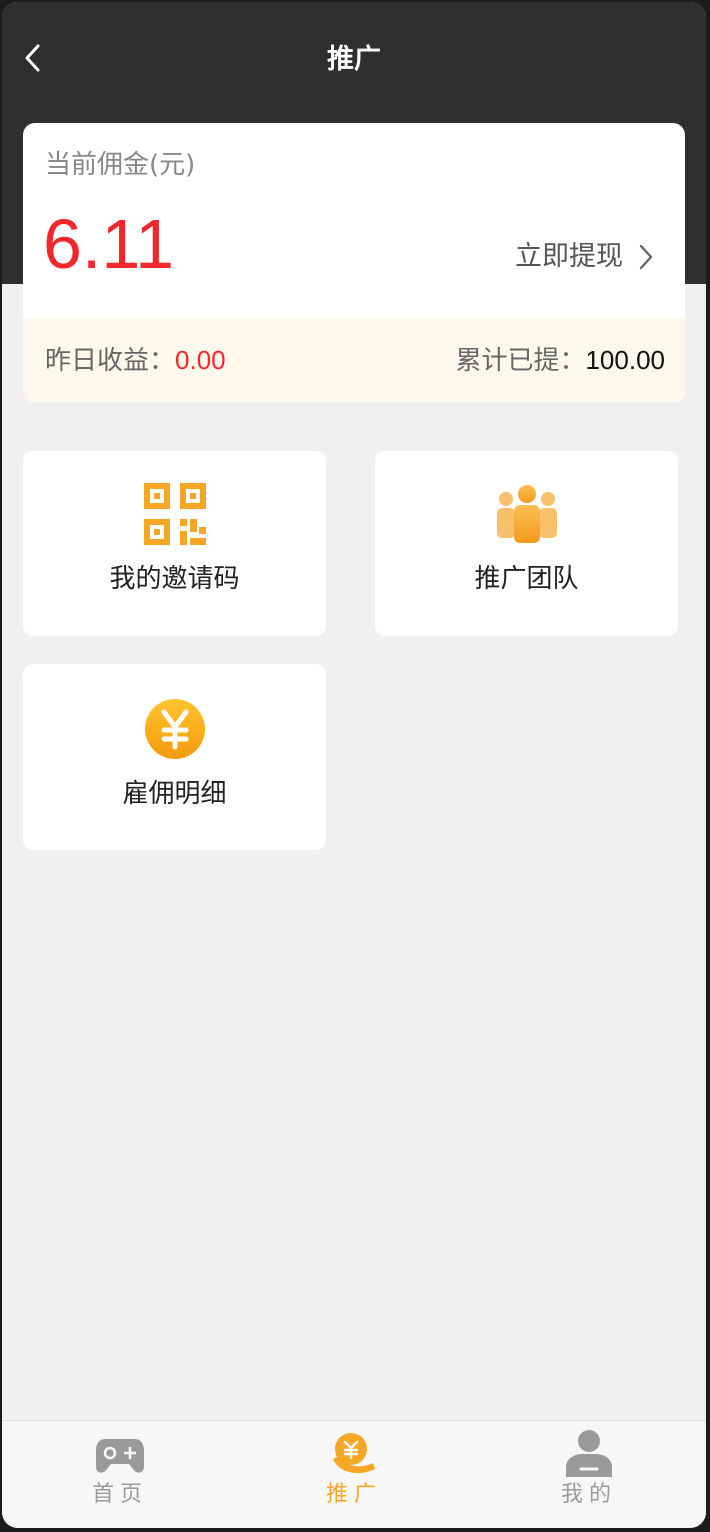 This screenshot has width=710, height=1532. What do you see at coordinates (569, 256) in the screenshot?
I see `withdraw-label: 立即提现` at bounding box center [569, 256].